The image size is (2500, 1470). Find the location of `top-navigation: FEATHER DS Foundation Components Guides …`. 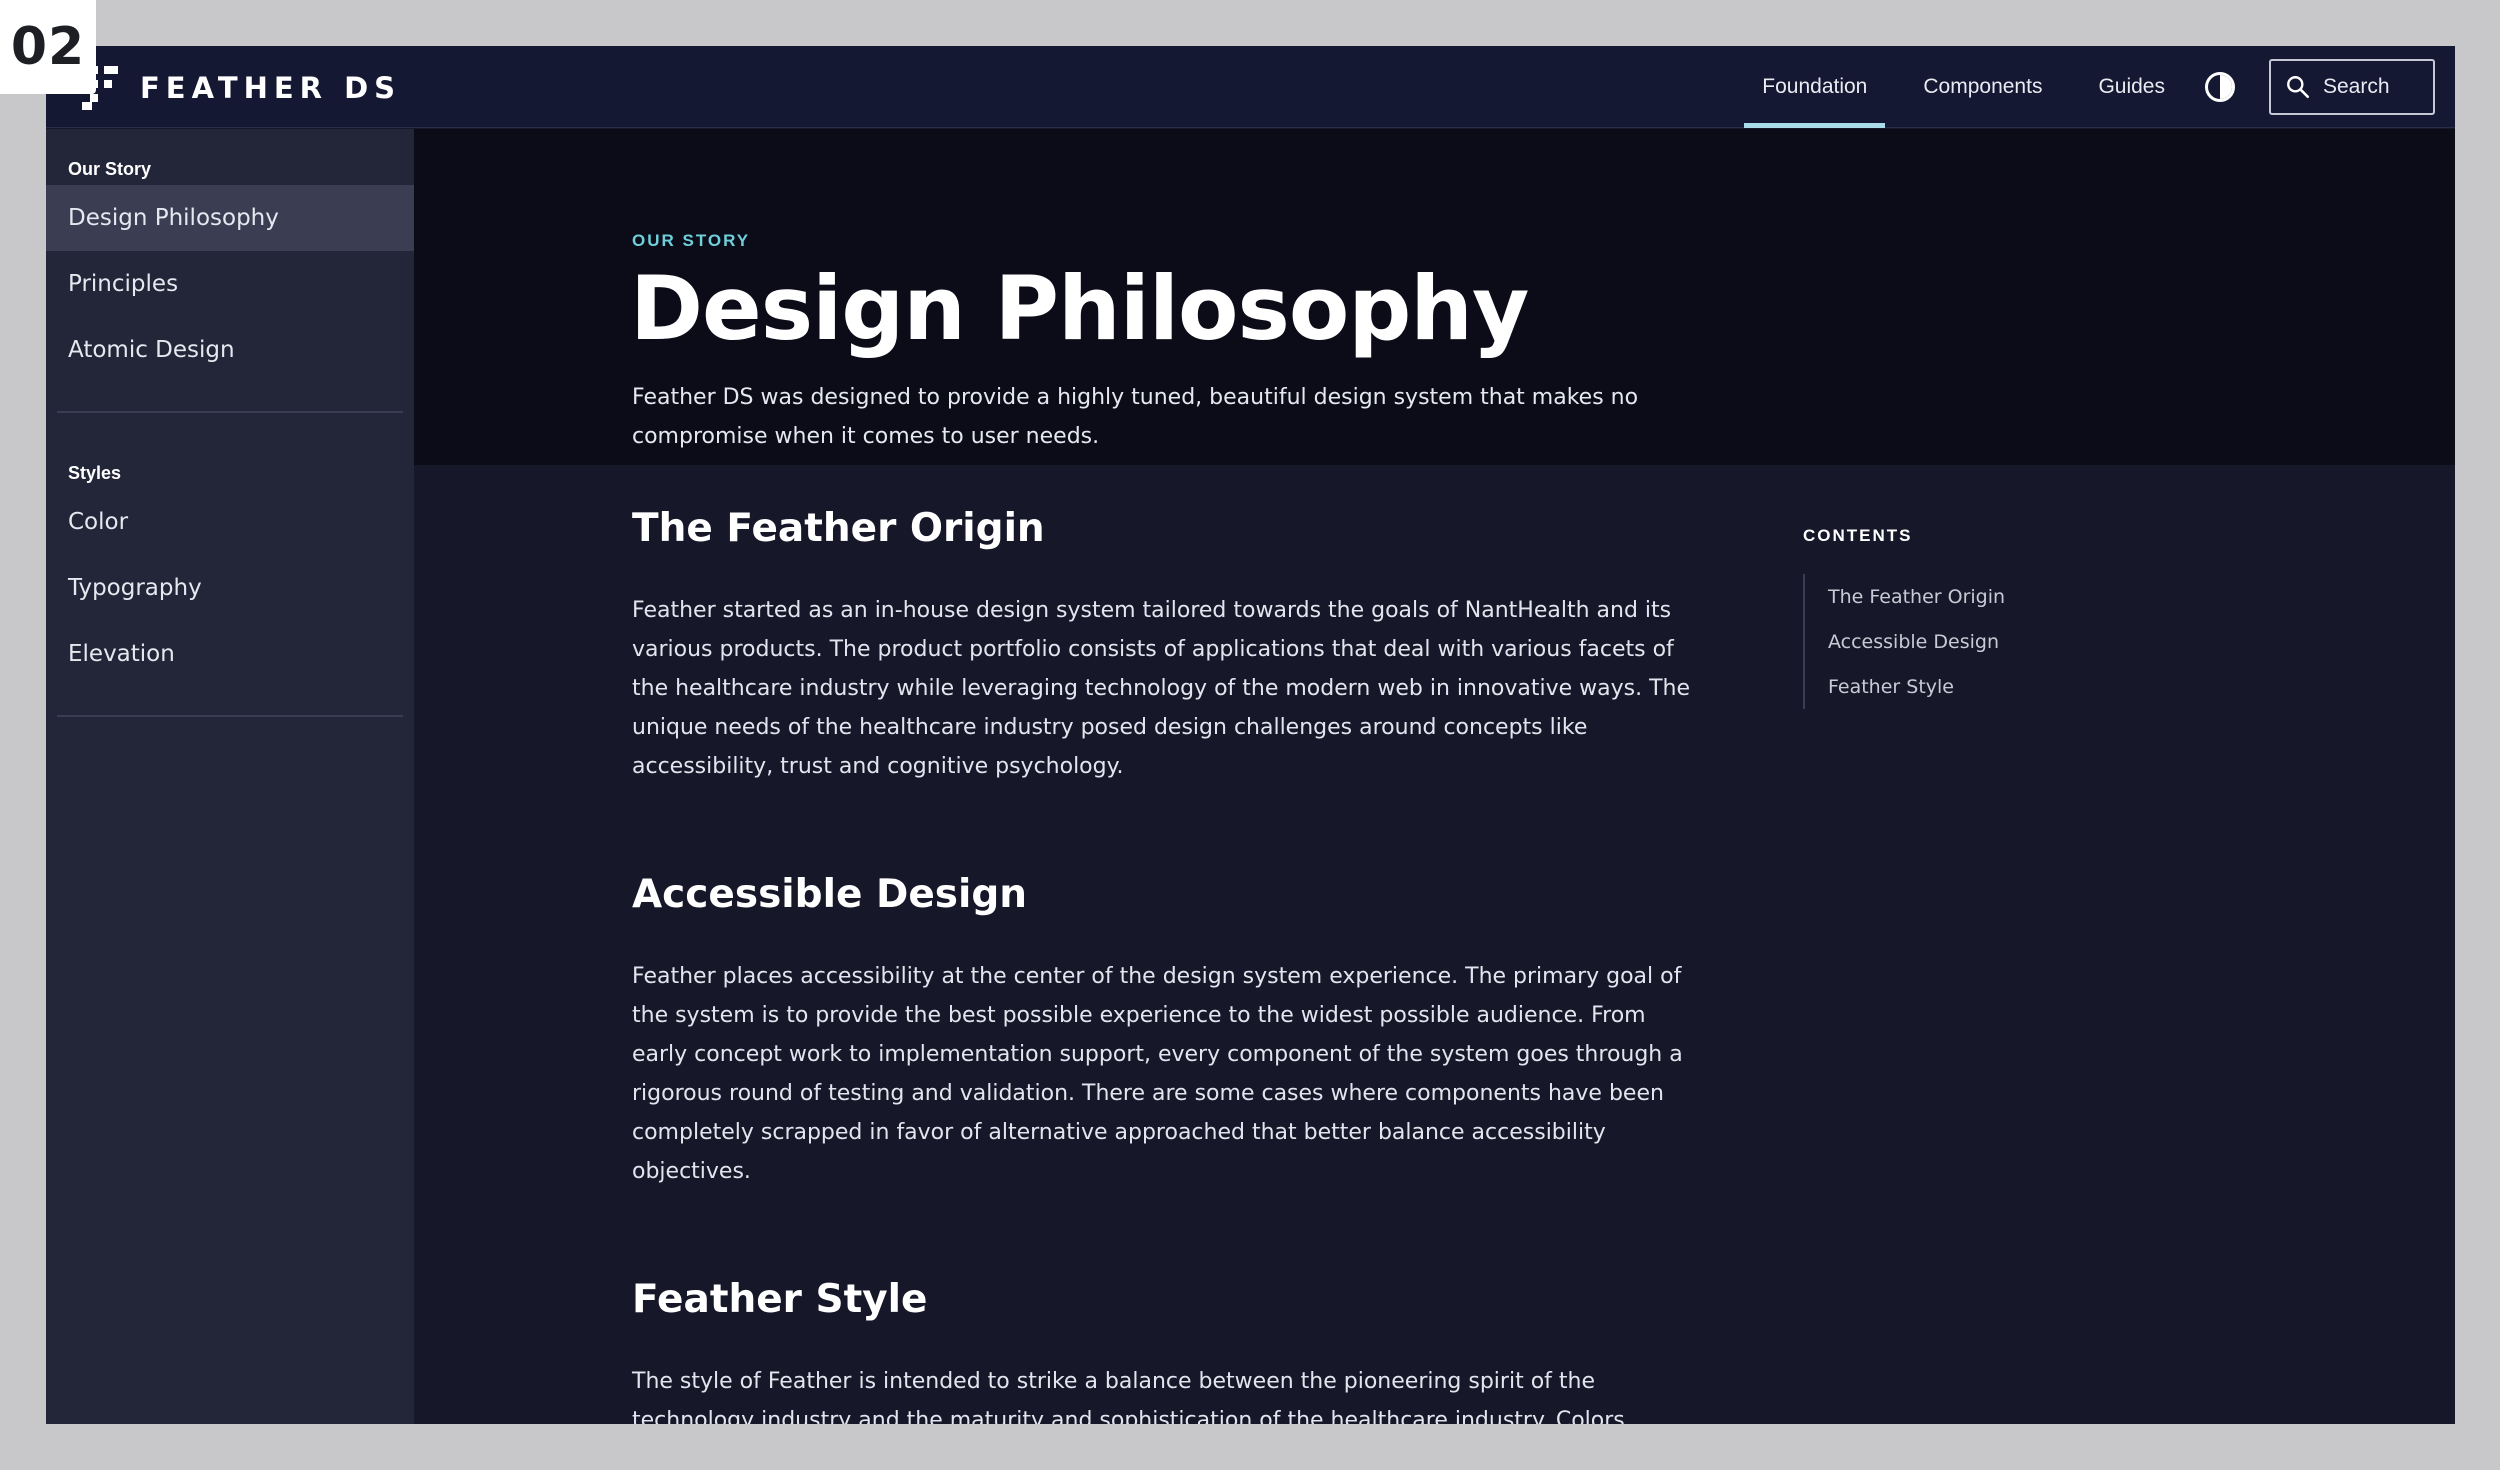

top-navigation: FEATHER DS Foundation Components Guides … is located at coordinates (1250, 87).